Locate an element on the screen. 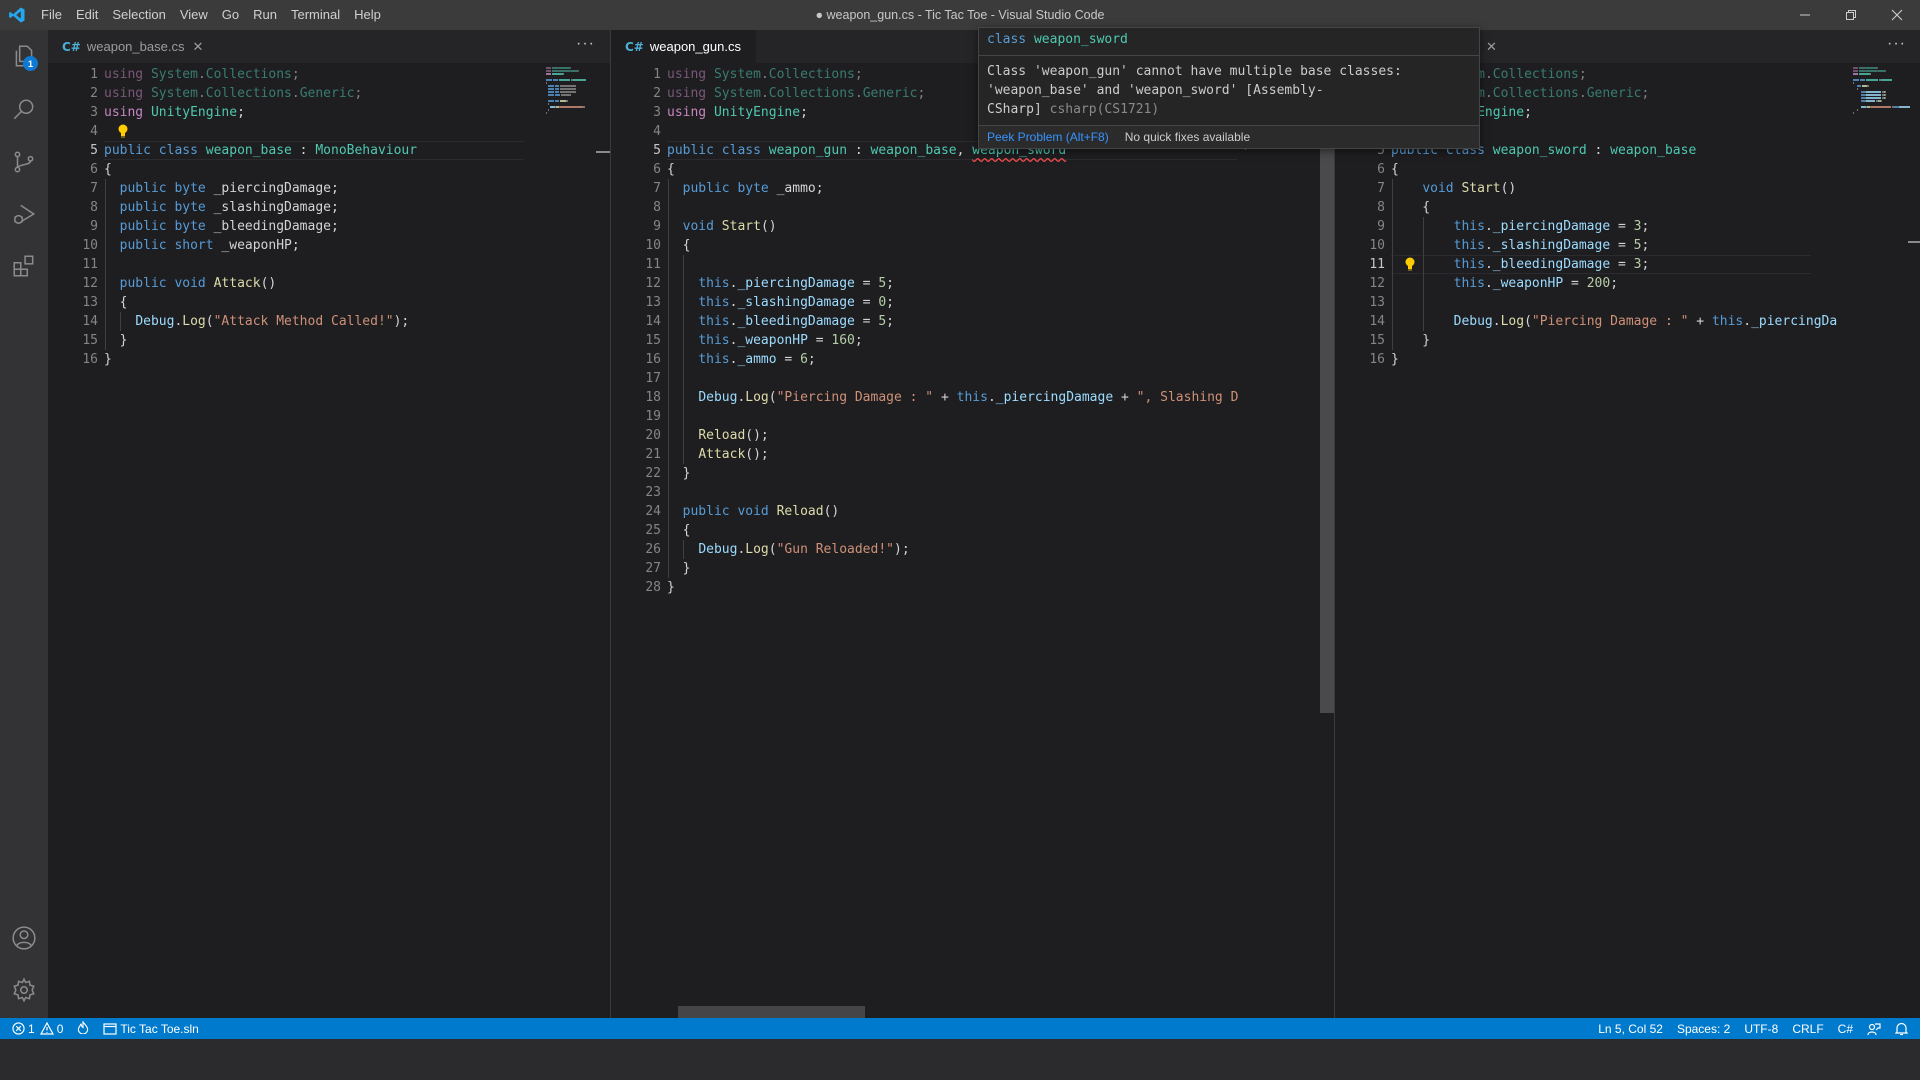 Image resolution: width=1920 pixels, height=1080 pixels. line-number: 5 is located at coordinates (94, 150).